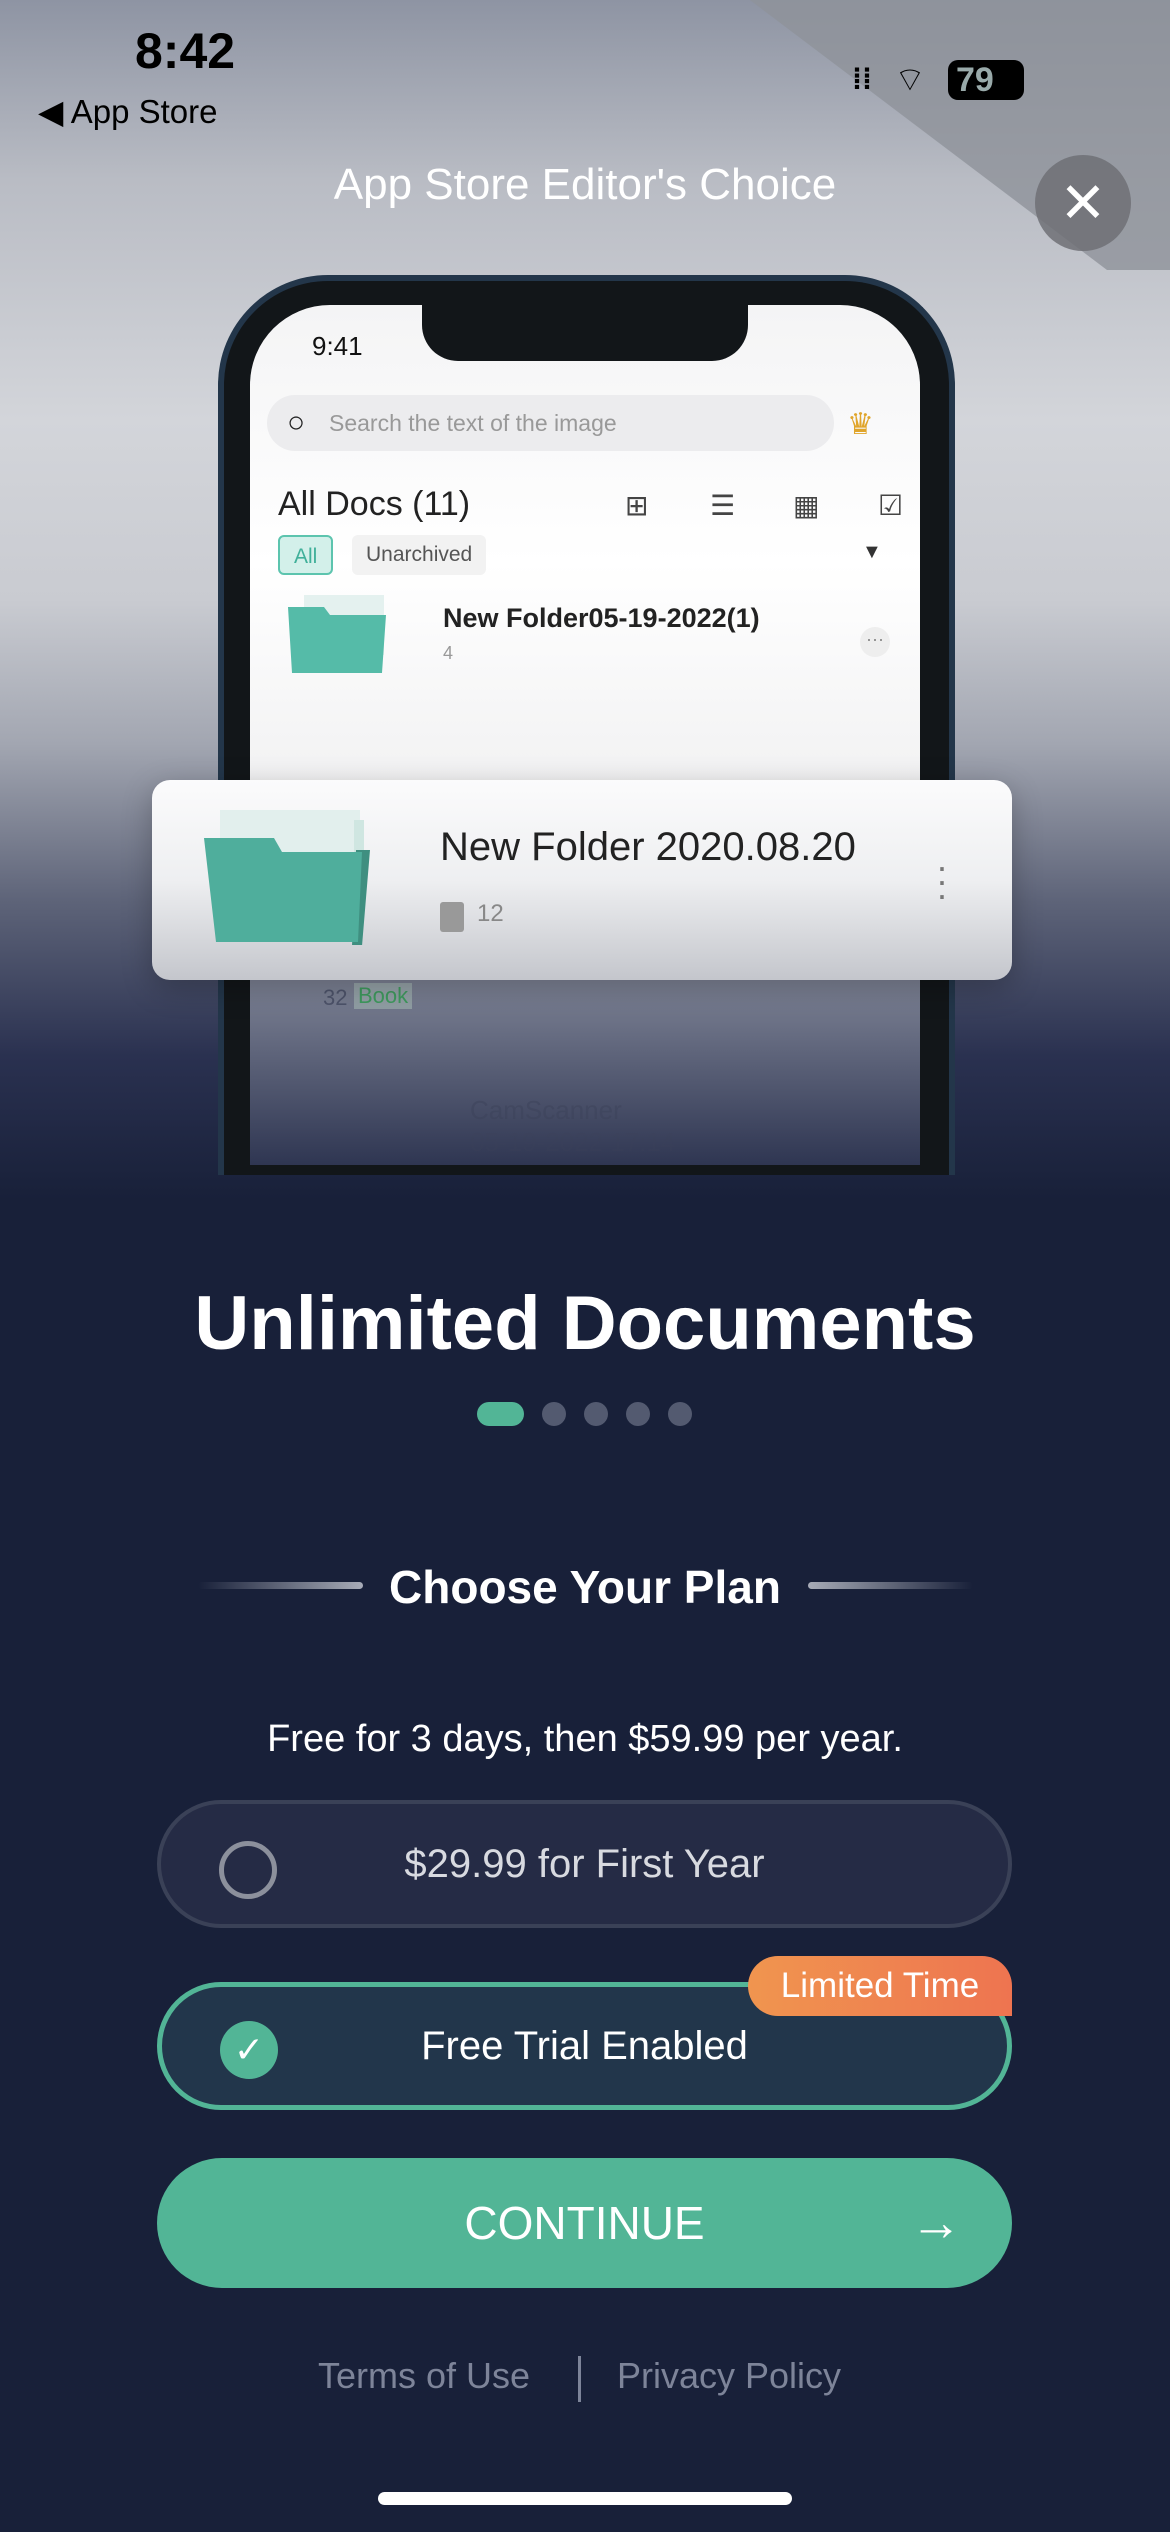 The height and width of the screenshot is (2532, 1170). What do you see at coordinates (637, 505) in the screenshot?
I see `new-folder-icon: ⊞` at bounding box center [637, 505].